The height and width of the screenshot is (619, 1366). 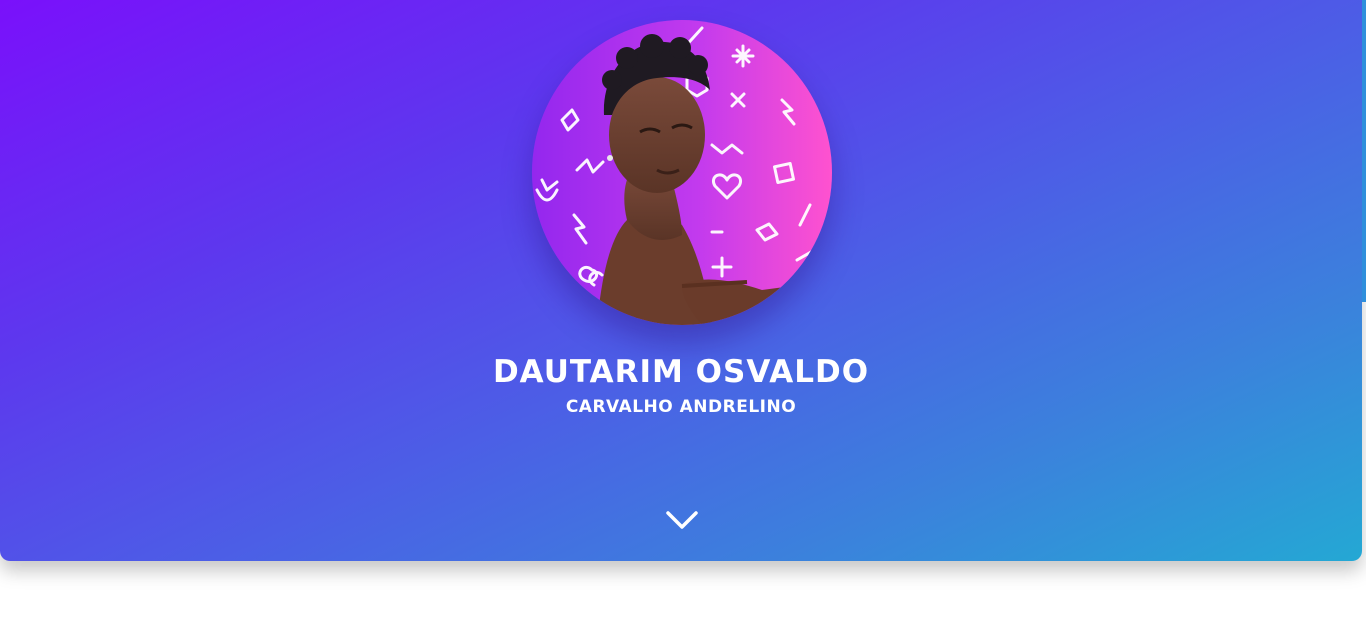 I want to click on right-edge-strip, so click(x=1364, y=151).